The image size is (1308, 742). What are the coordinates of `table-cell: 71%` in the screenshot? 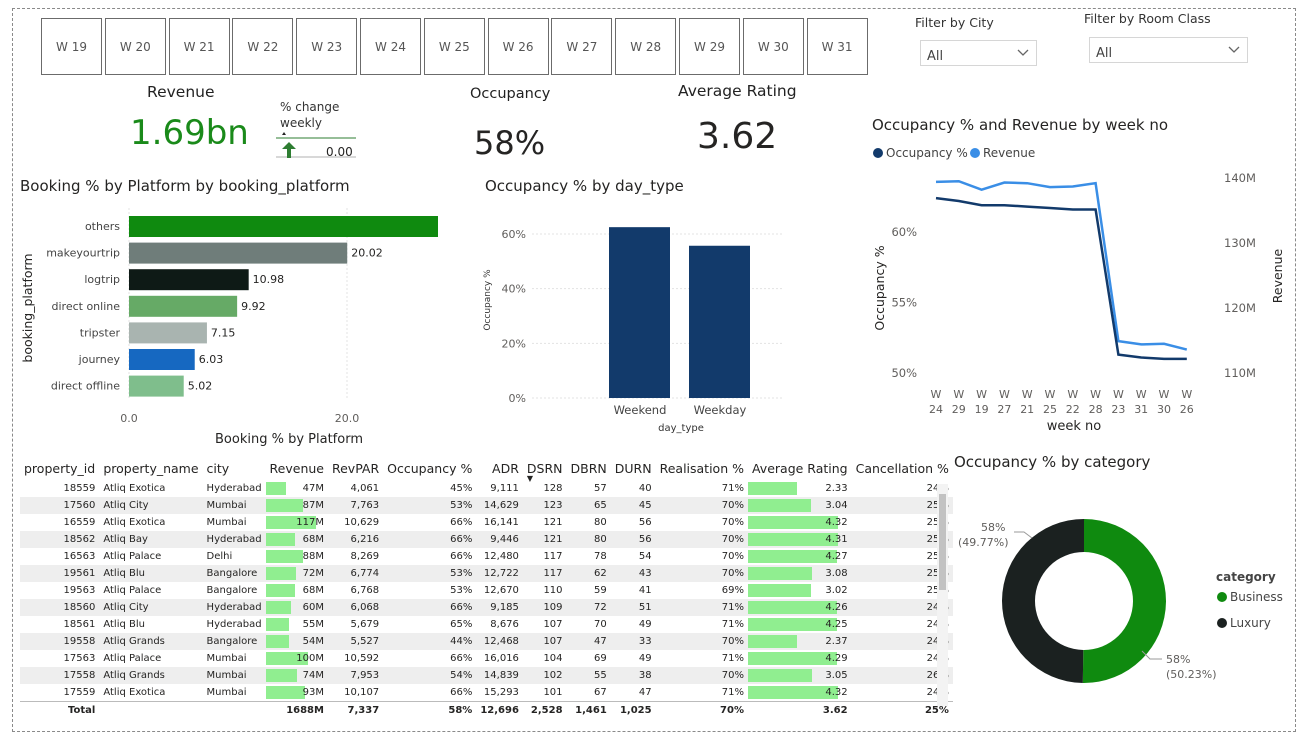 It's located at (732, 658).